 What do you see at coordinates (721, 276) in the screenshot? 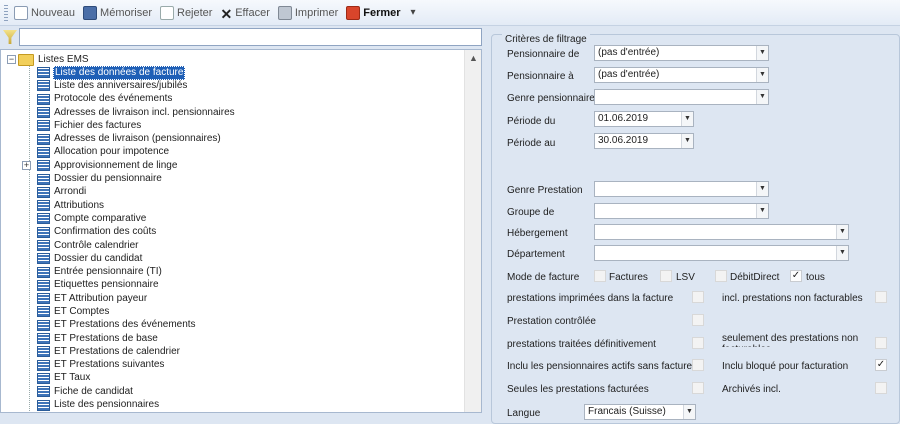
I see `mode-debit-checkbox` at bounding box center [721, 276].